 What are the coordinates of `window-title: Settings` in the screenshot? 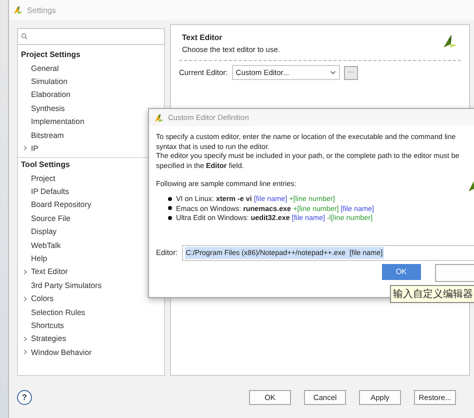 It's located at (41, 10).